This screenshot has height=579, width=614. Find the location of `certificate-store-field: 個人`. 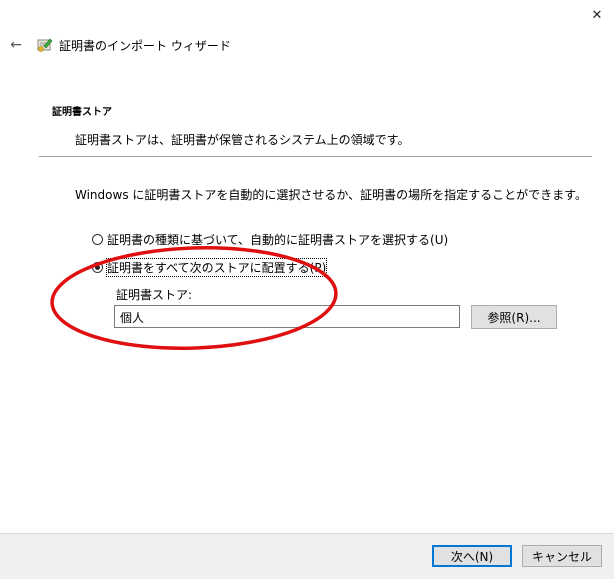

certificate-store-field: 個人 is located at coordinates (287, 316).